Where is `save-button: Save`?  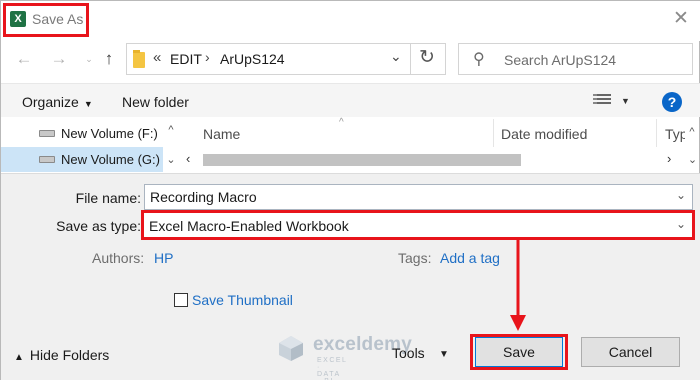 save-button: Save is located at coordinates (519, 352).